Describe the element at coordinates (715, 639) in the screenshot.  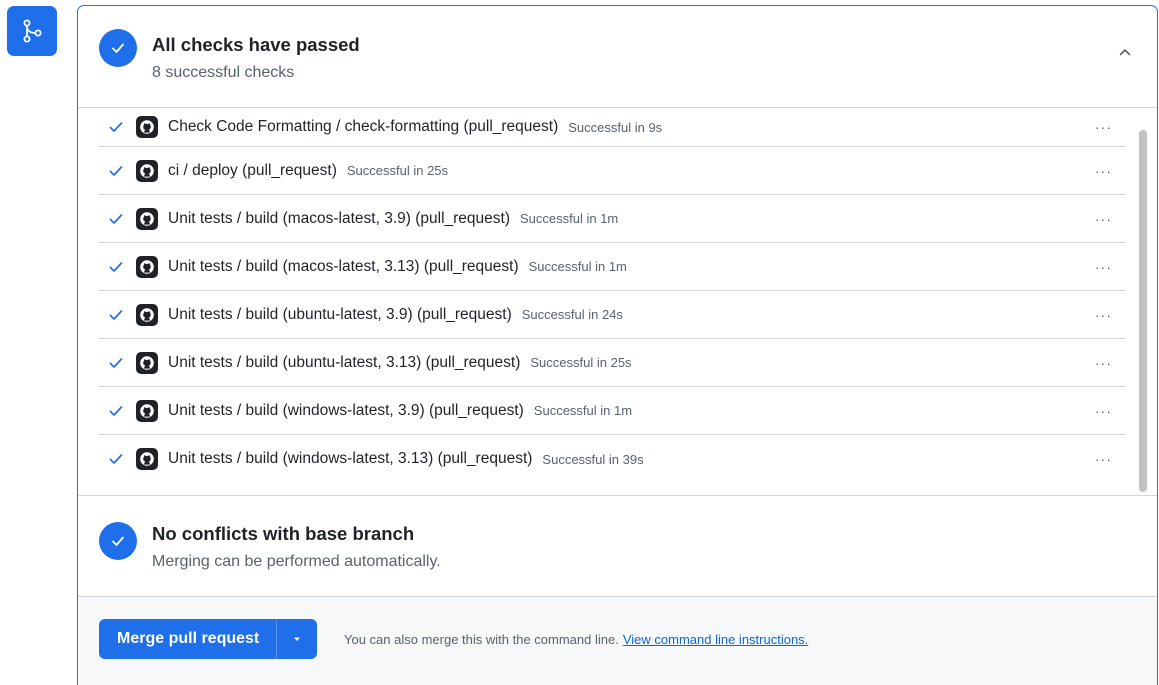
I see `command-line-instructions-link: View command line instructions.` at that location.